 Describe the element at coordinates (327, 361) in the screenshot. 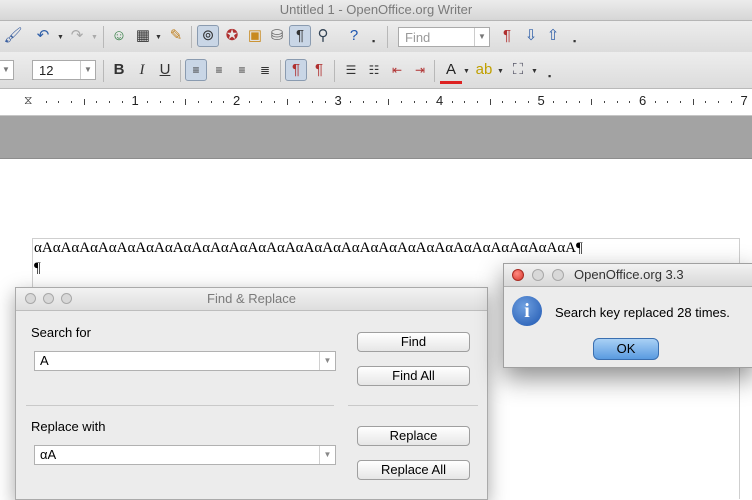

I see `search-dropdown-icon: ▼` at that location.